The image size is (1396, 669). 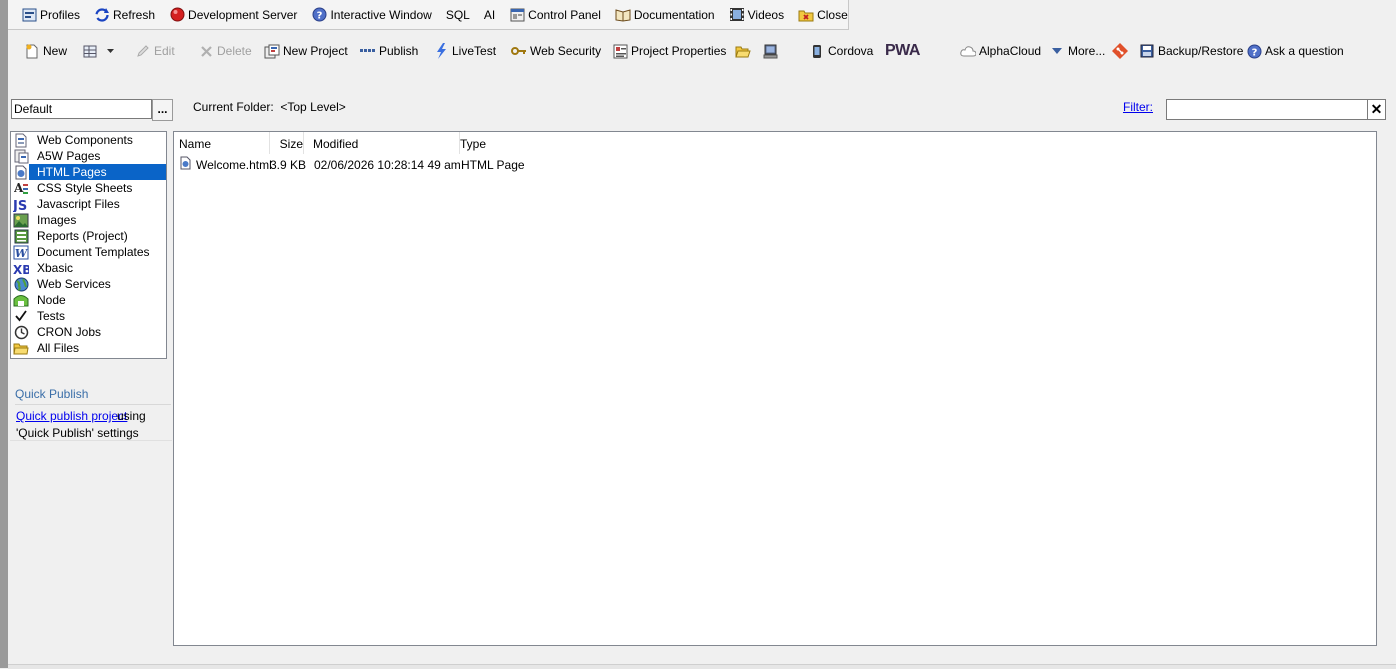 What do you see at coordinates (74, 284) in the screenshot?
I see `category-label: Web Services` at bounding box center [74, 284].